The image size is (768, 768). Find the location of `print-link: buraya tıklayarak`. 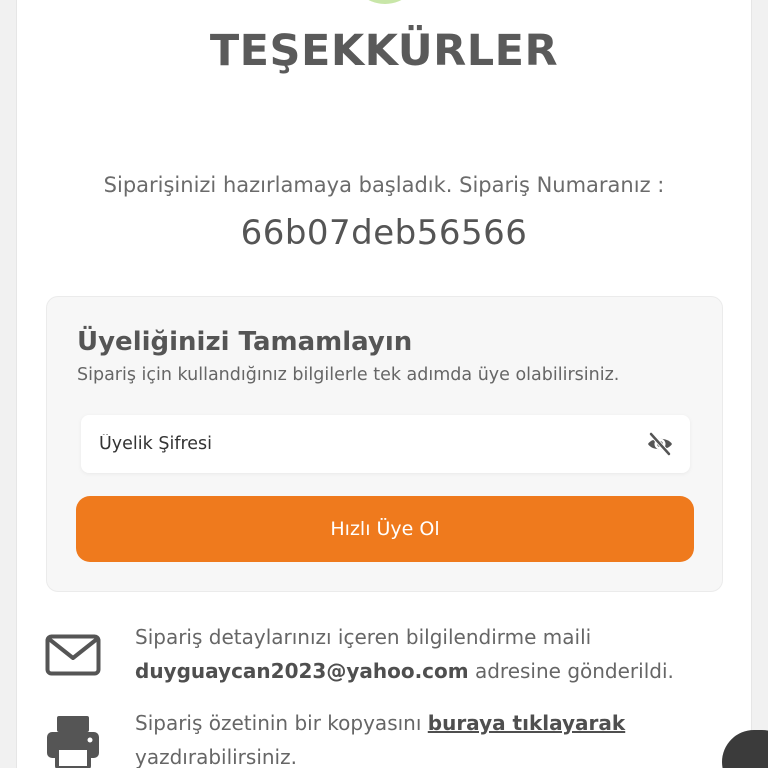

print-link: buraya tıklayarak is located at coordinates (526, 723).